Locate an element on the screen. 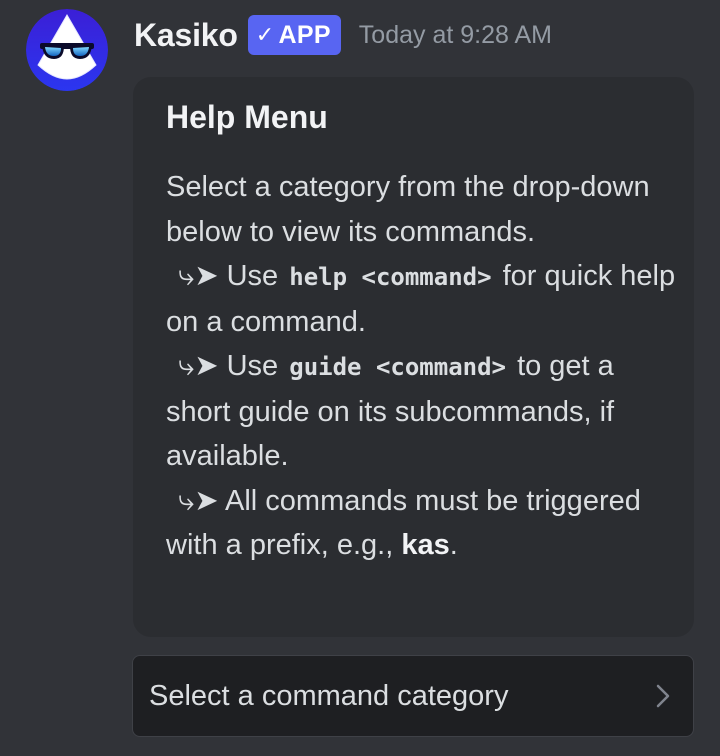  command-category-select: Select a command category is located at coordinates (413, 696).